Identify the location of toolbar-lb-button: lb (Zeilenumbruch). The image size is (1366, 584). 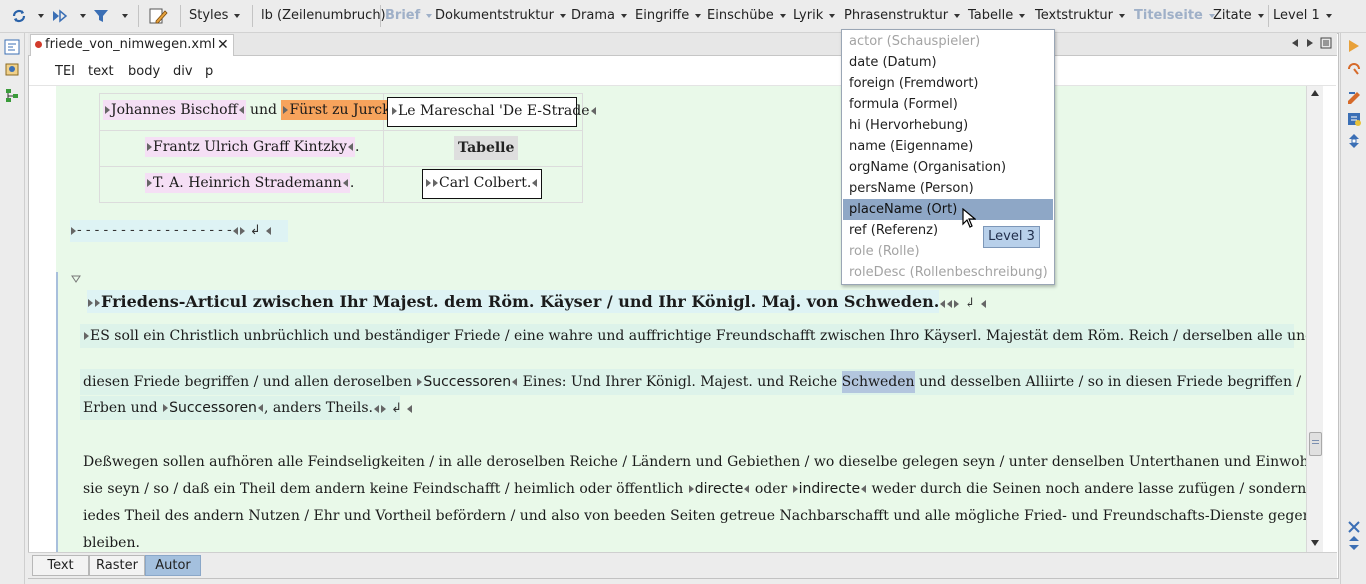
(323, 16).